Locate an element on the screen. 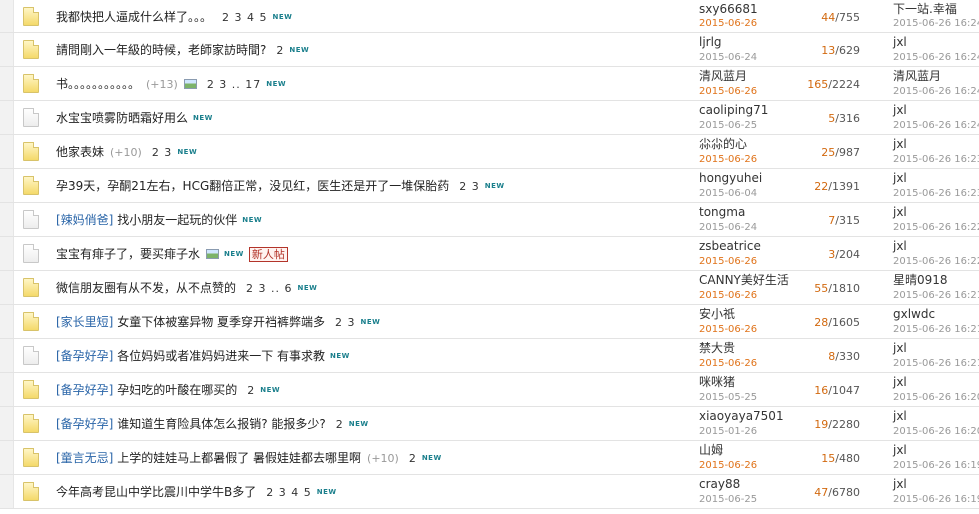 The image size is (979, 514). thread-title-link: 我都快把人逼成什么样了。。。 is located at coordinates (134, 17).